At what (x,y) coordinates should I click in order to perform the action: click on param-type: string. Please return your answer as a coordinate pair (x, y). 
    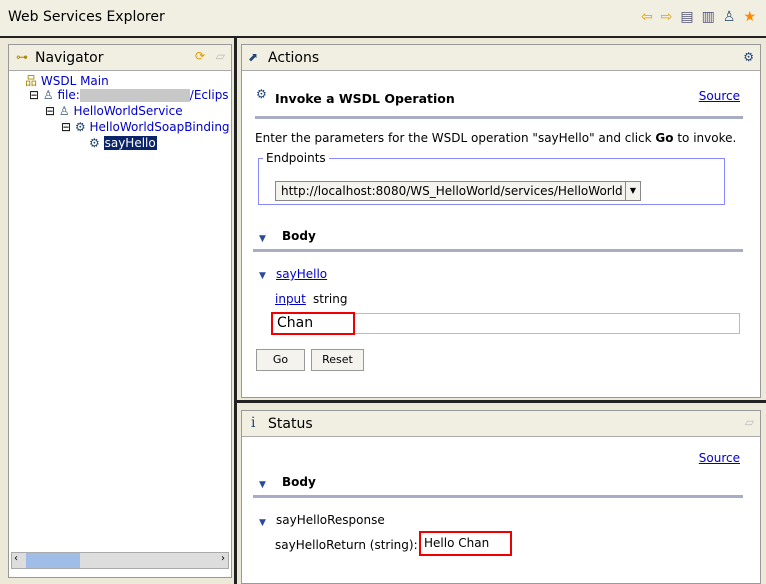
    Looking at the image, I should click on (330, 299).